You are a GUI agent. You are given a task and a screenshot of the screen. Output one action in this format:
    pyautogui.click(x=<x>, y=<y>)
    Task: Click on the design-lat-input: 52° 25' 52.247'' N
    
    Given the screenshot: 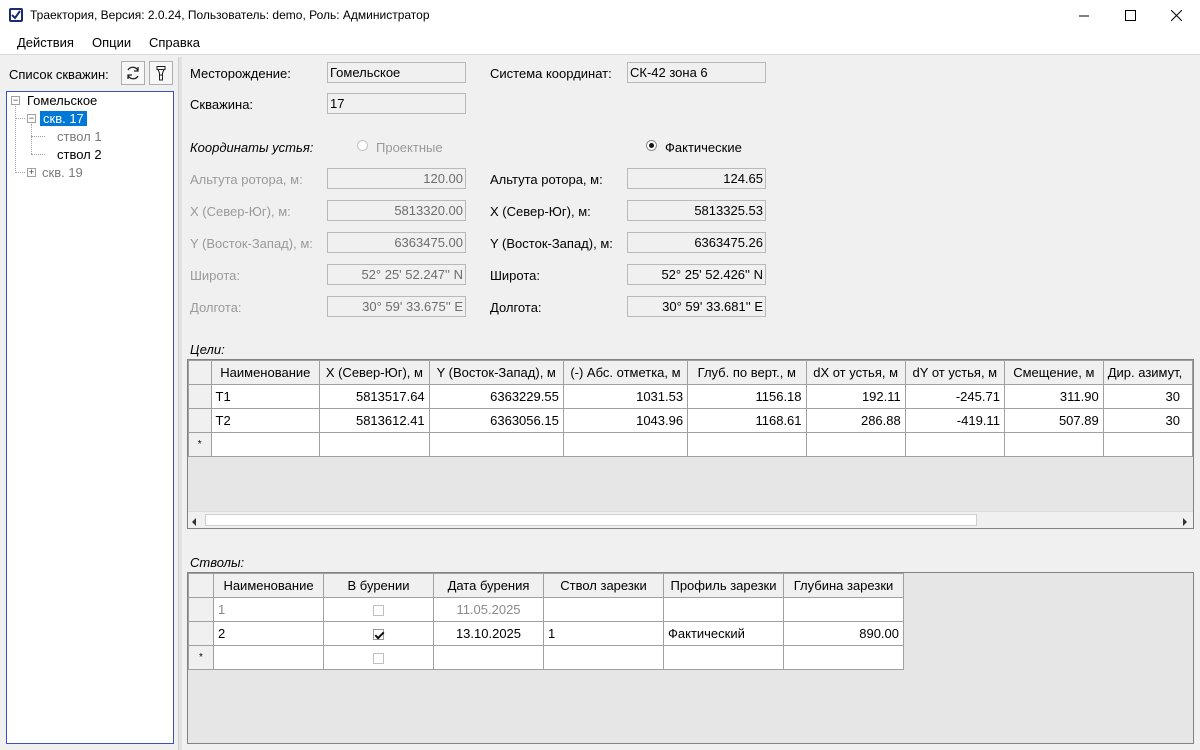 What is the action you would take?
    pyautogui.click(x=396, y=274)
    